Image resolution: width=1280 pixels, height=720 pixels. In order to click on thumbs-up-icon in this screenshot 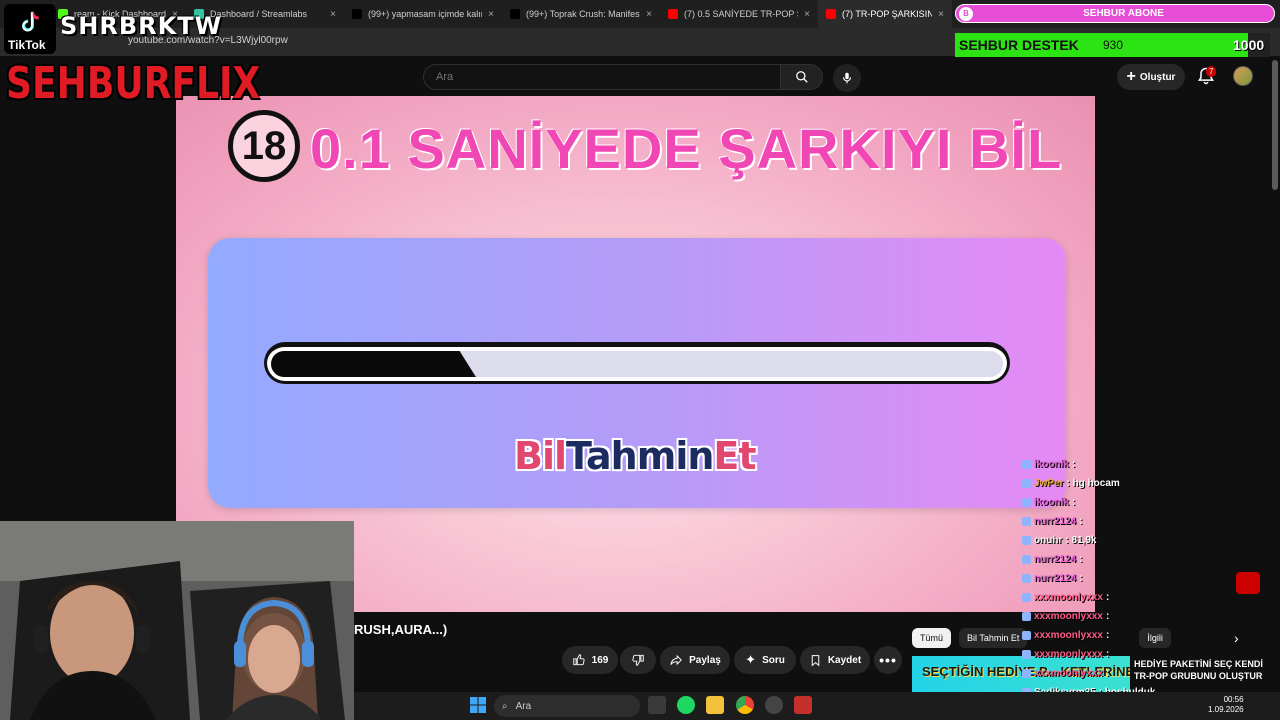, I will do `click(578, 660)`.